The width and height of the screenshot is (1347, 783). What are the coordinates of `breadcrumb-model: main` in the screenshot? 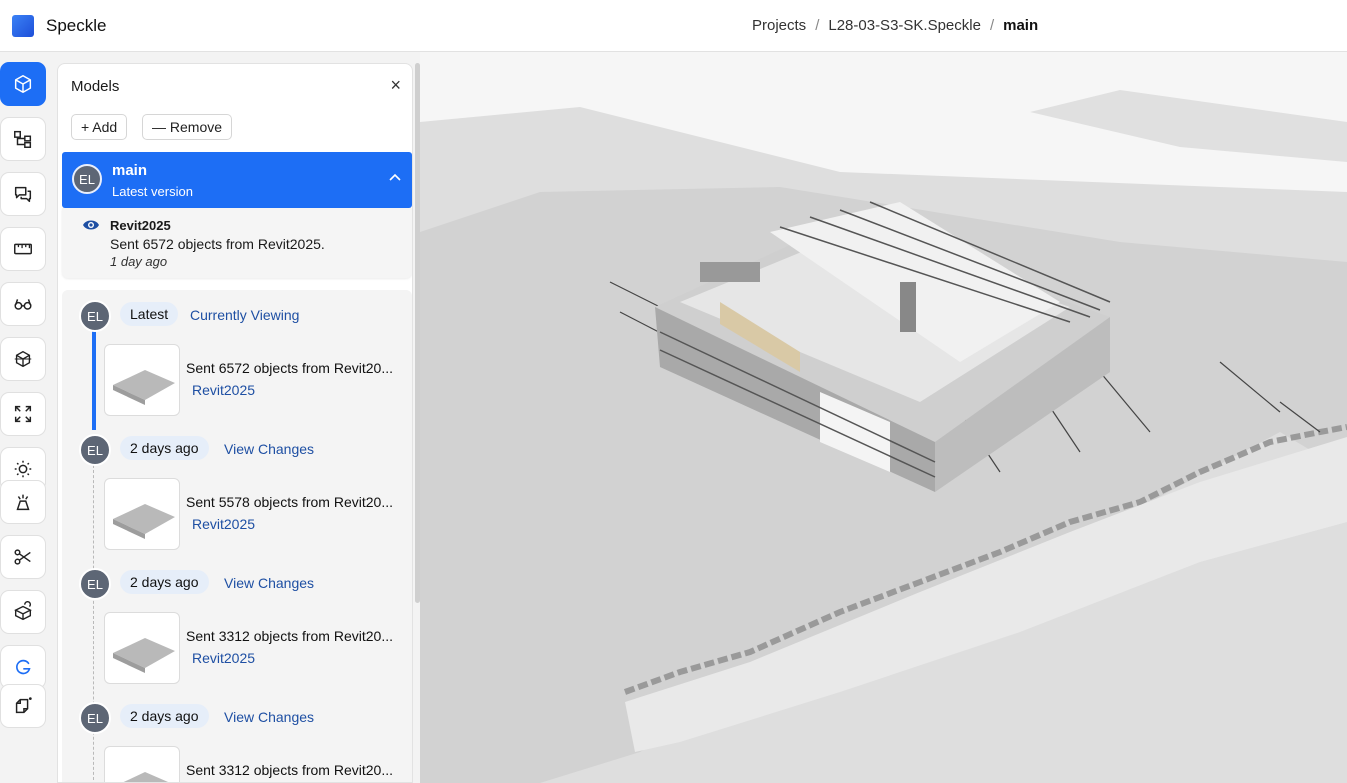 It's located at (1021, 25).